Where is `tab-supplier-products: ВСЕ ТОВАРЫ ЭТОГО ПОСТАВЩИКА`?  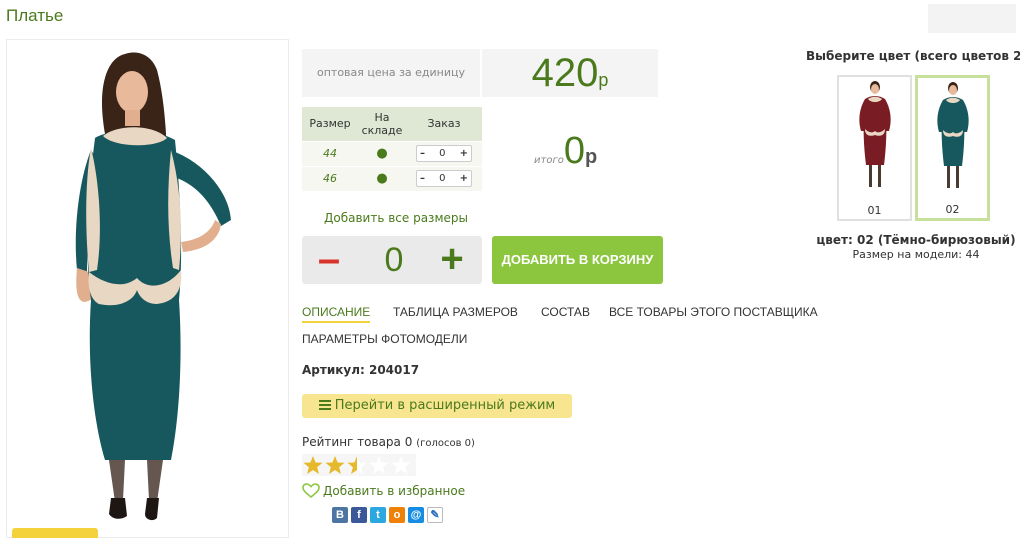
tab-supplier-products: ВСЕ ТОВАРЫ ЭТОГО ПОСТАВЩИКА is located at coordinates (713, 312).